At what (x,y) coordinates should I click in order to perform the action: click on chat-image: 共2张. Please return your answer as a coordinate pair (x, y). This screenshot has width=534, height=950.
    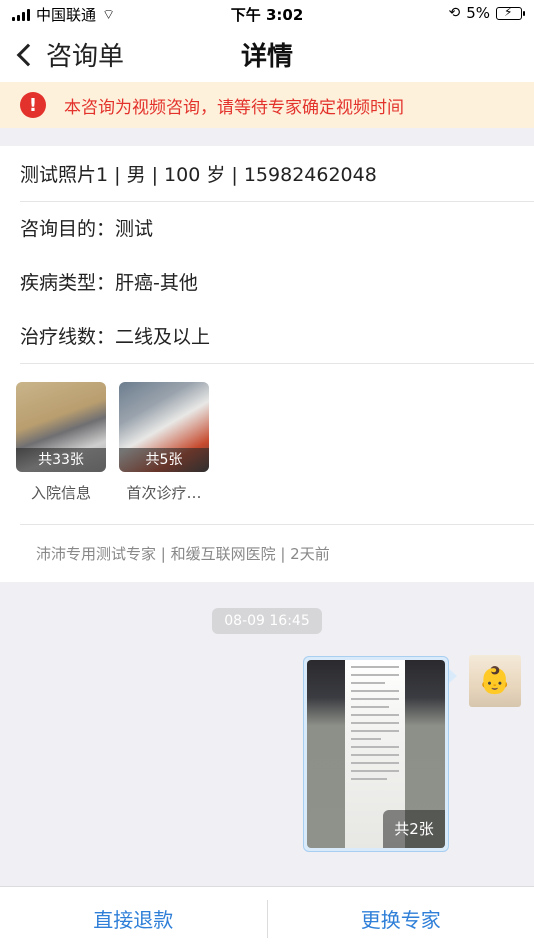
    Looking at the image, I should click on (376, 754).